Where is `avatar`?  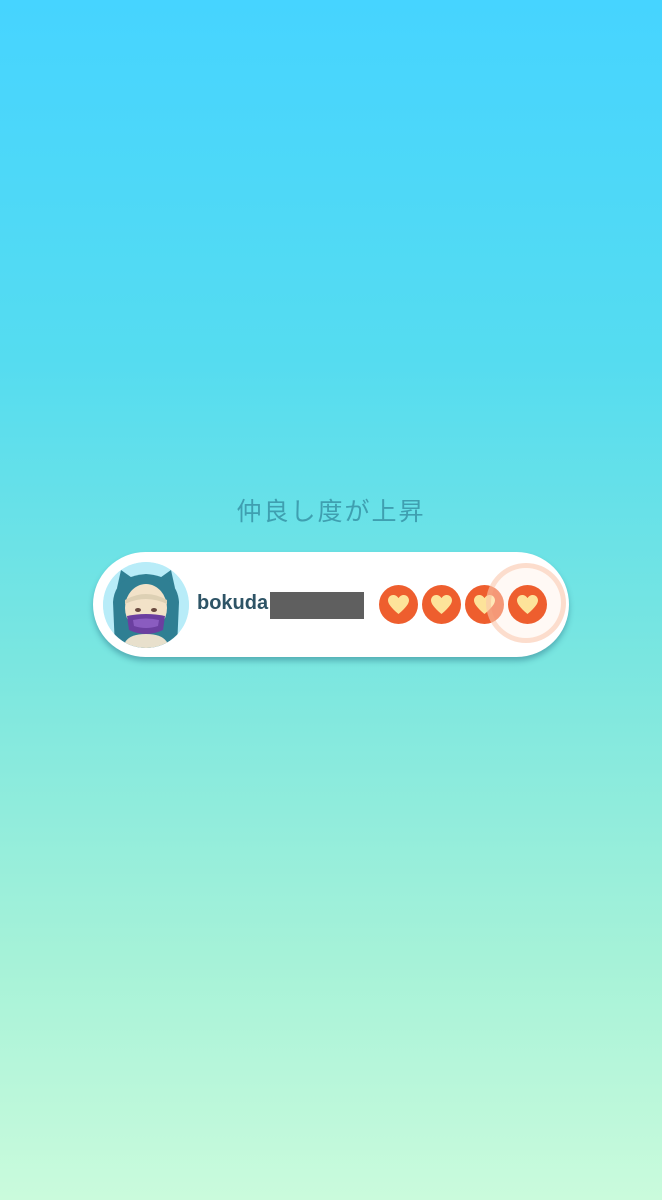
avatar is located at coordinates (146, 605).